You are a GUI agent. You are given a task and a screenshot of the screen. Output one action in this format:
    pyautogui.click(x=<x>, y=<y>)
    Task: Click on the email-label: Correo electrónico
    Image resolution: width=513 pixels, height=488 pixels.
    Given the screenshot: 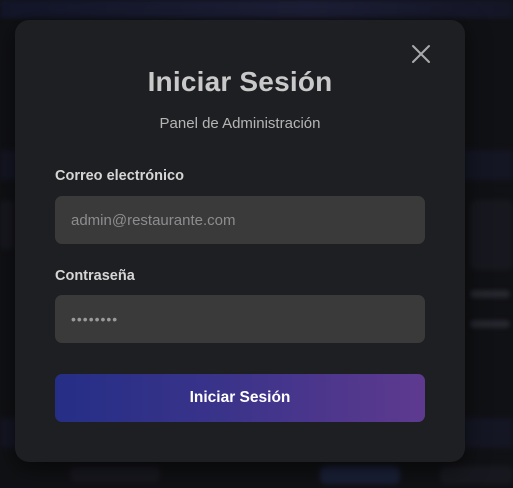 What is the action you would take?
    pyautogui.click(x=119, y=176)
    